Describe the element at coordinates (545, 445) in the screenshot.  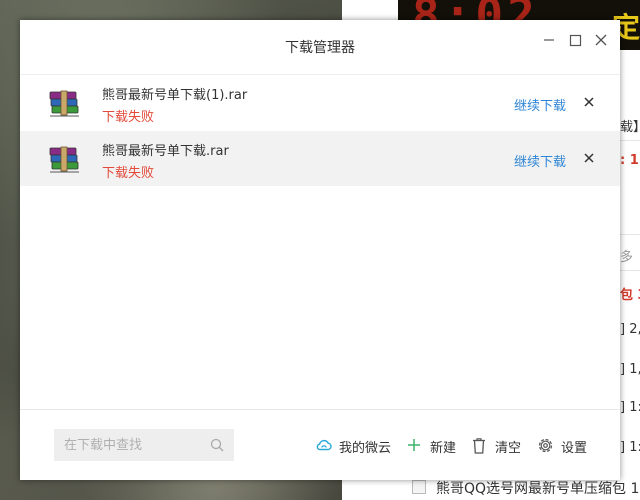
I see `gear-icon` at that location.